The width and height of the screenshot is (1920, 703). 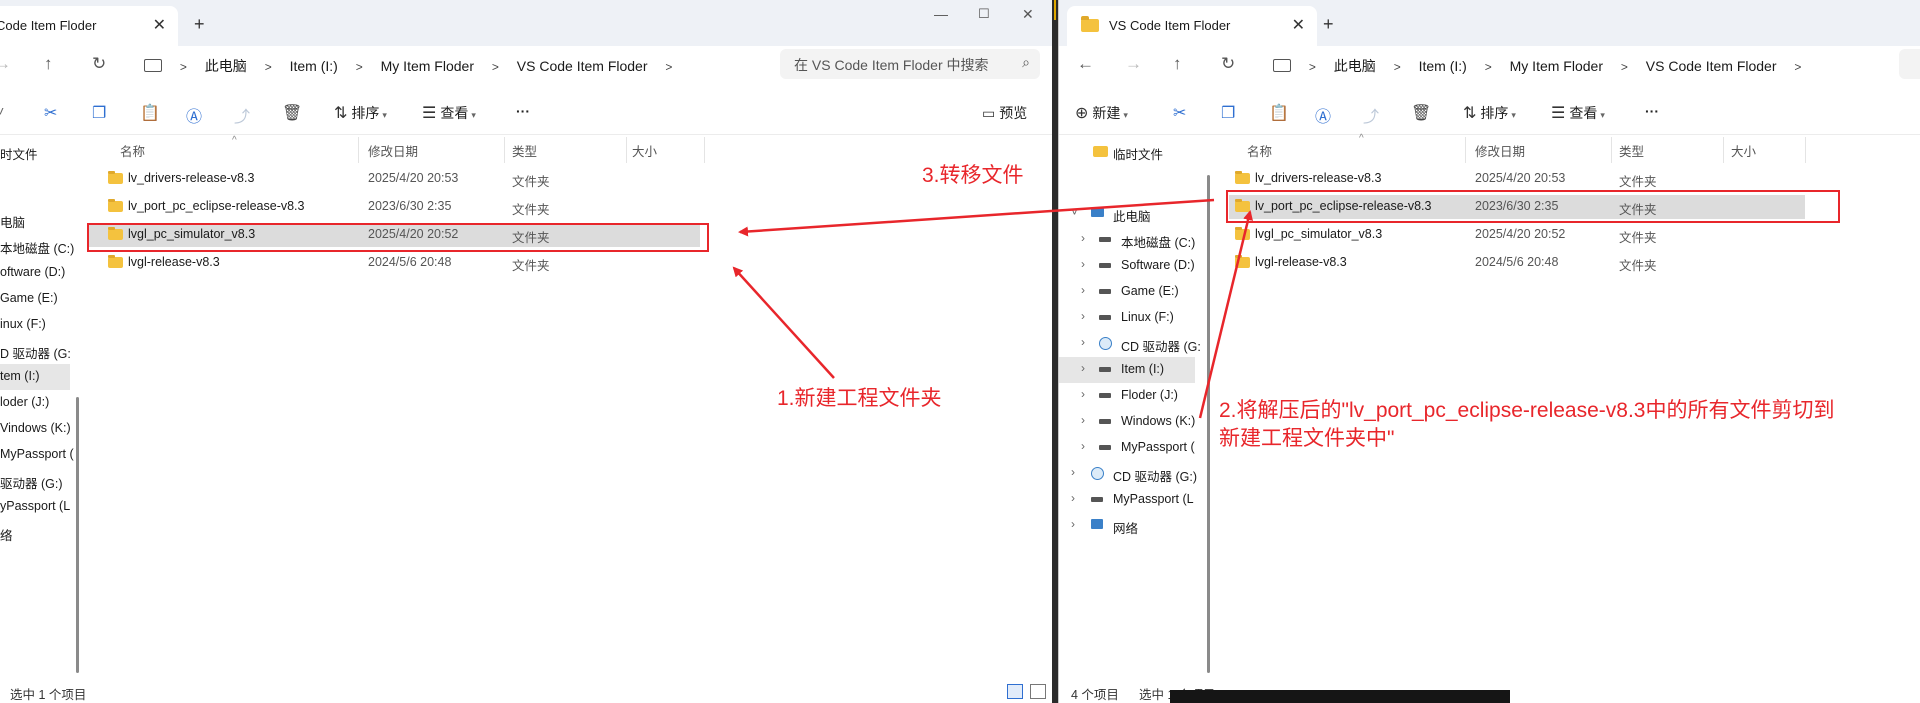 What do you see at coordinates (1129, 266) in the screenshot?
I see `sidebar-item-drive-d: › Software (D:)` at bounding box center [1129, 266].